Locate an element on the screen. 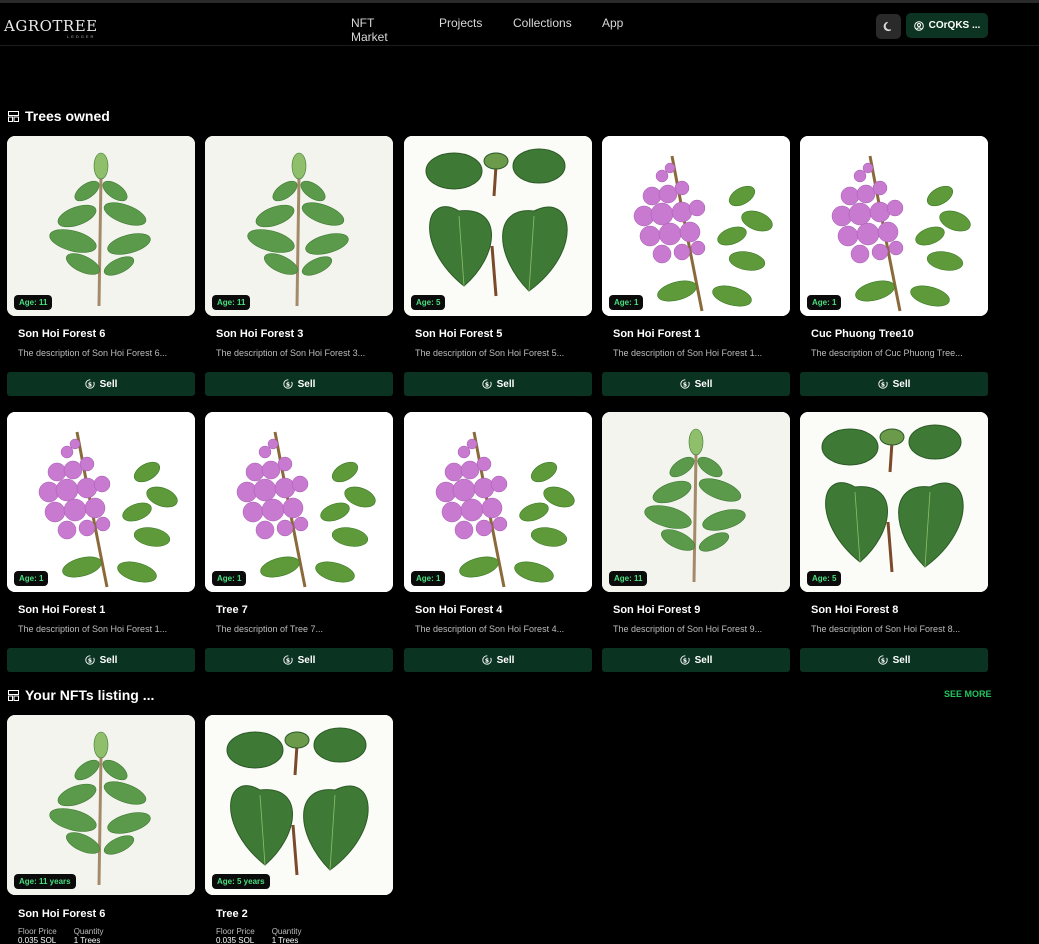  listing-image: Age: 5 years is located at coordinates (299, 805).